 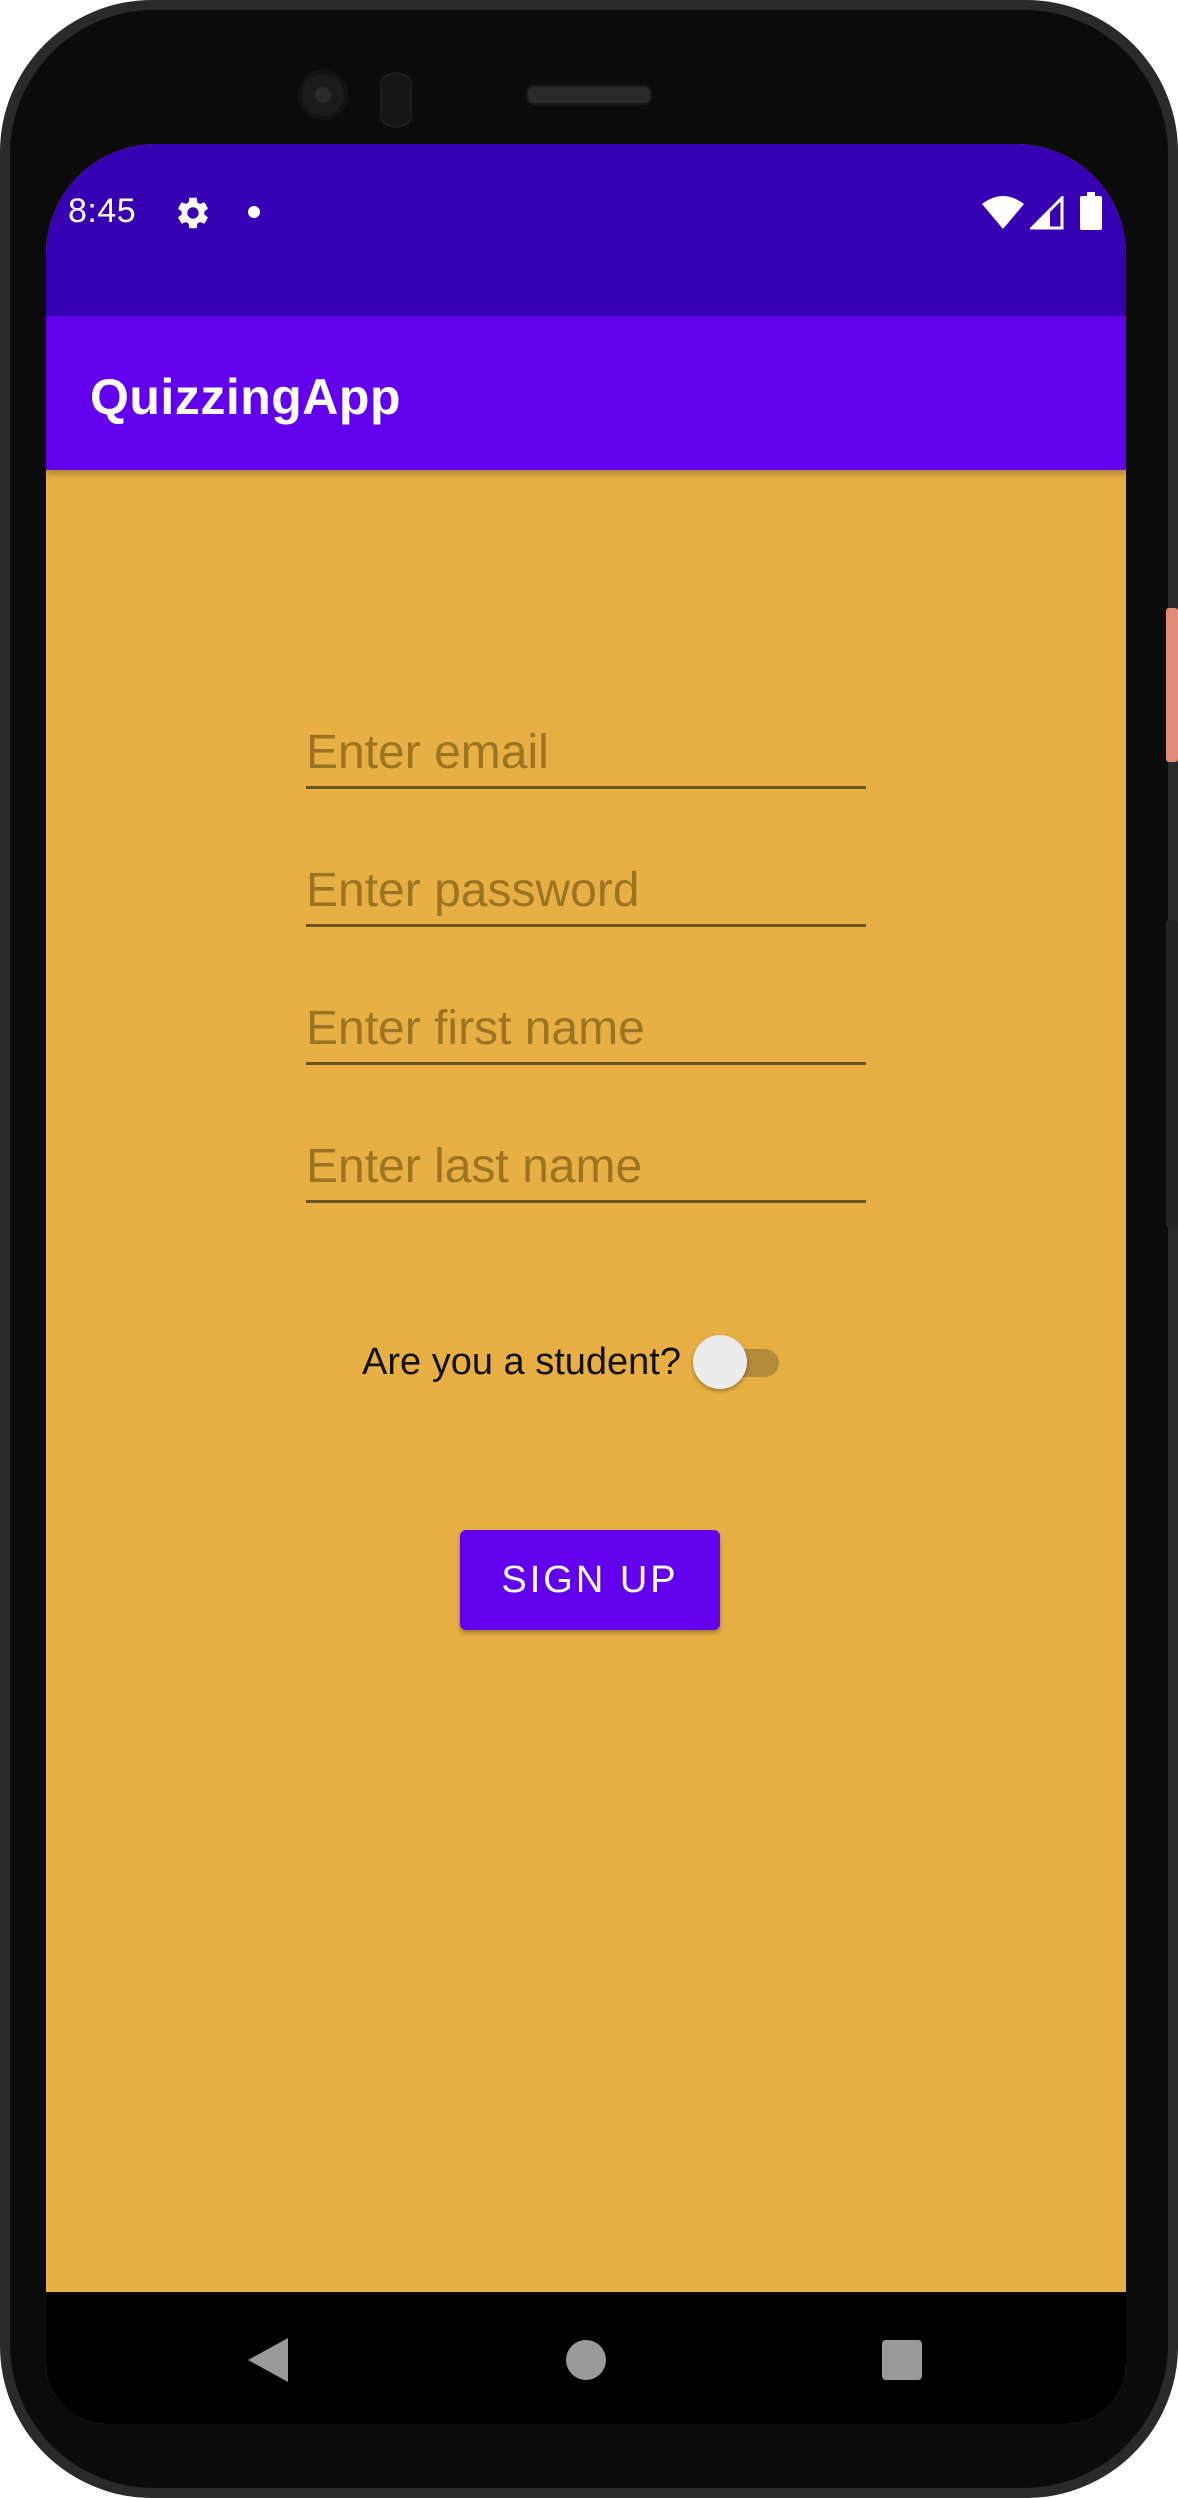 I want to click on wifi-icon, so click(x=1003, y=212).